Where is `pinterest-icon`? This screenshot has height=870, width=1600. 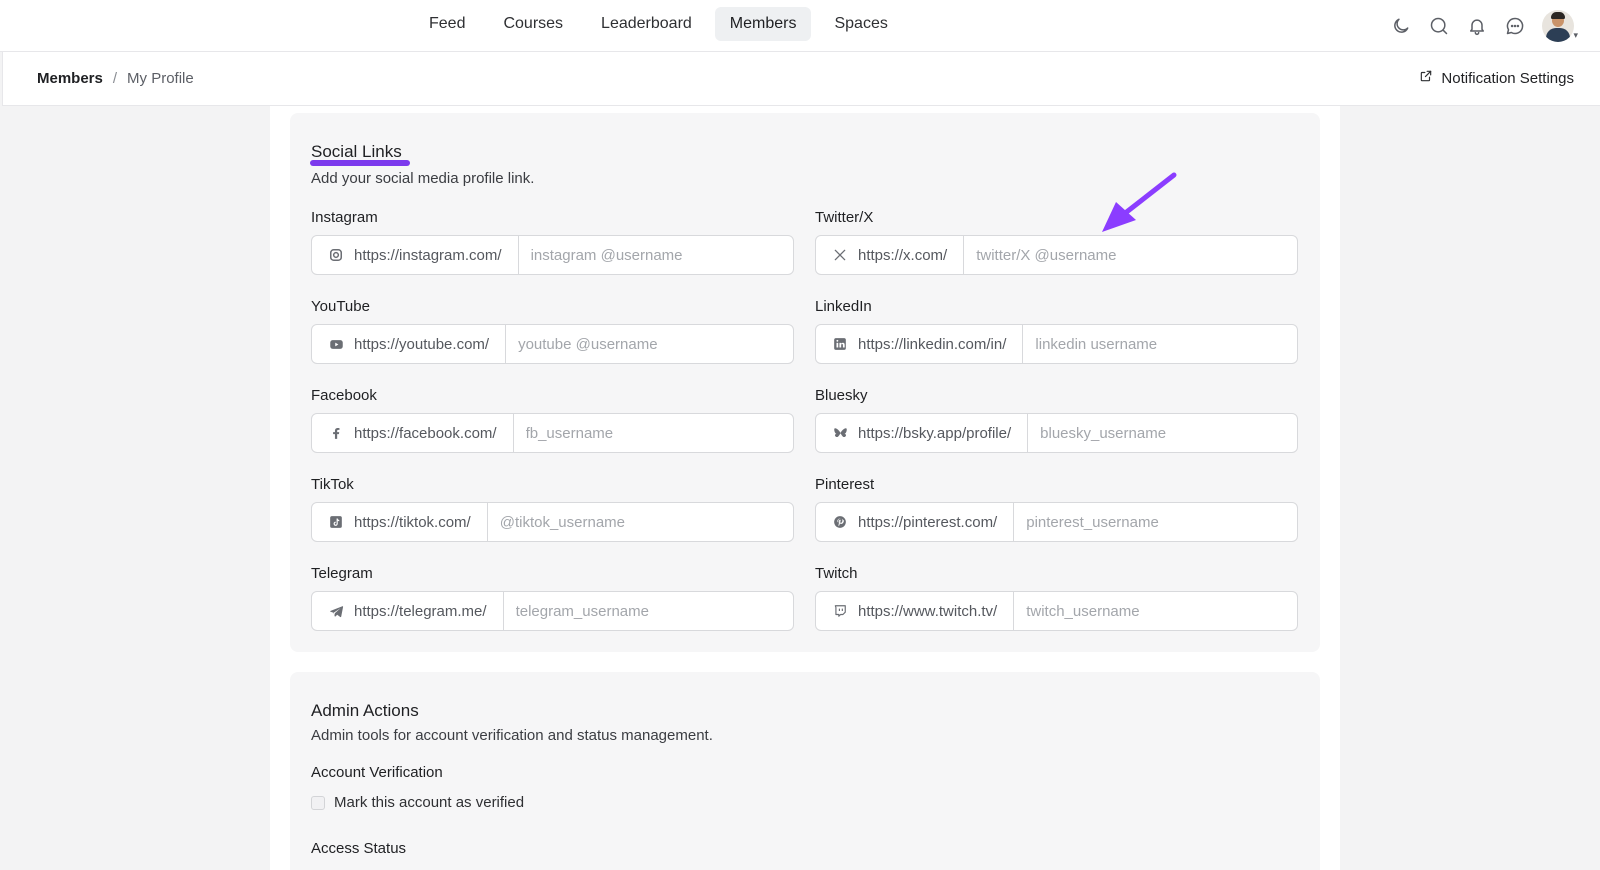
pinterest-icon is located at coordinates (840, 522).